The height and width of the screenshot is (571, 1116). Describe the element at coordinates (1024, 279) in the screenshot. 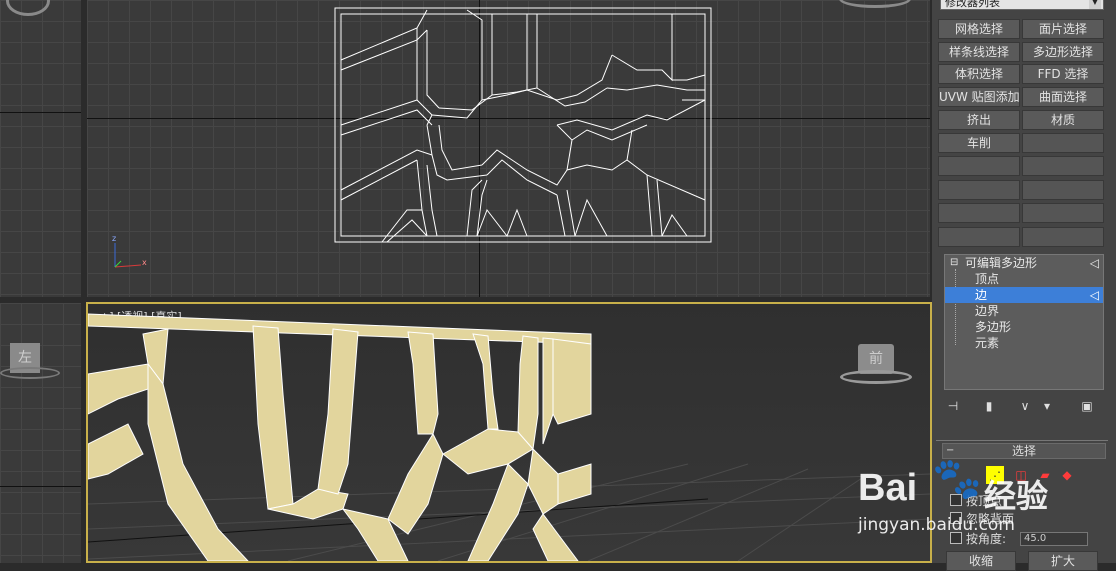

I see `stack-item-vertex: 顶点` at that location.